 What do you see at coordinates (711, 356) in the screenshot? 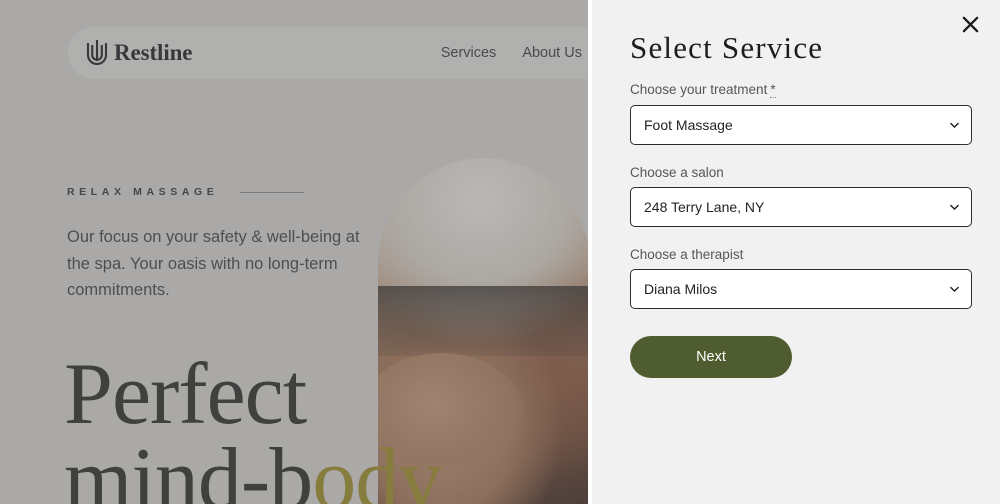
I see `next-button: Next` at bounding box center [711, 356].